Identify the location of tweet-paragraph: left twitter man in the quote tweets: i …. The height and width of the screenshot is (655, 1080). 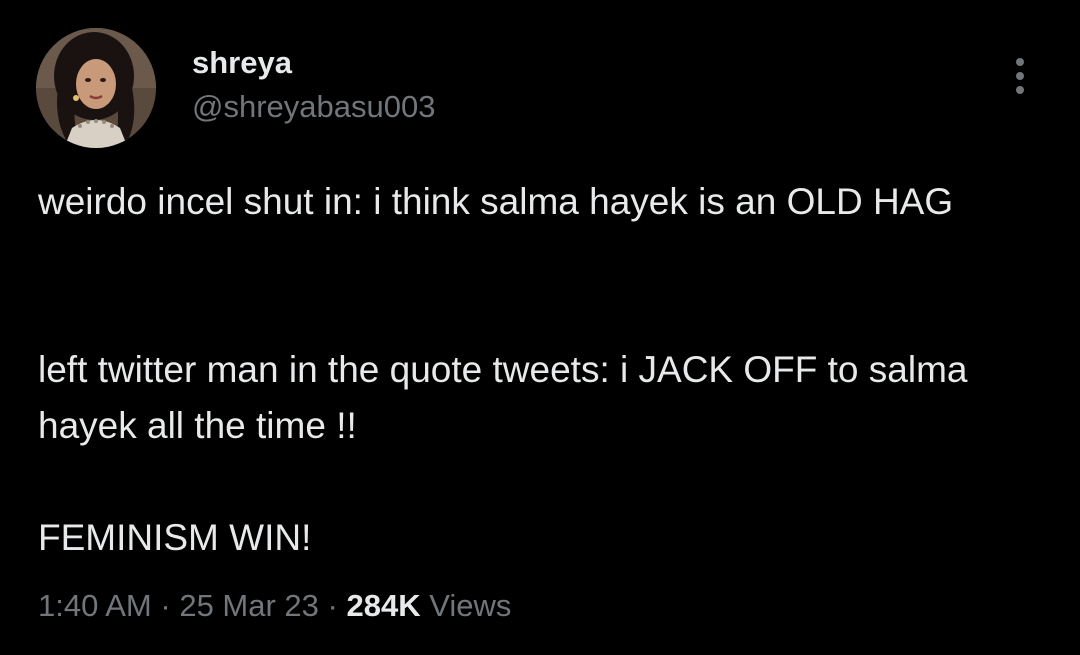
(503, 397).